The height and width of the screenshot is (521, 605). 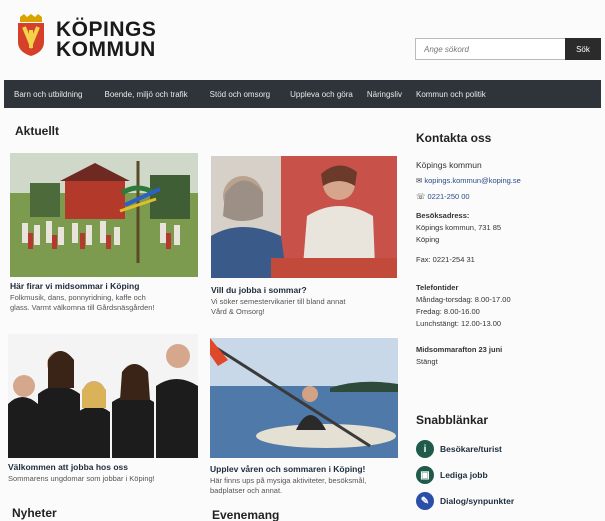 What do you see at coordinates (428, 239) in the screenshot?
I see `contact-address-line2: Köping` at bounding box center [428, 239].